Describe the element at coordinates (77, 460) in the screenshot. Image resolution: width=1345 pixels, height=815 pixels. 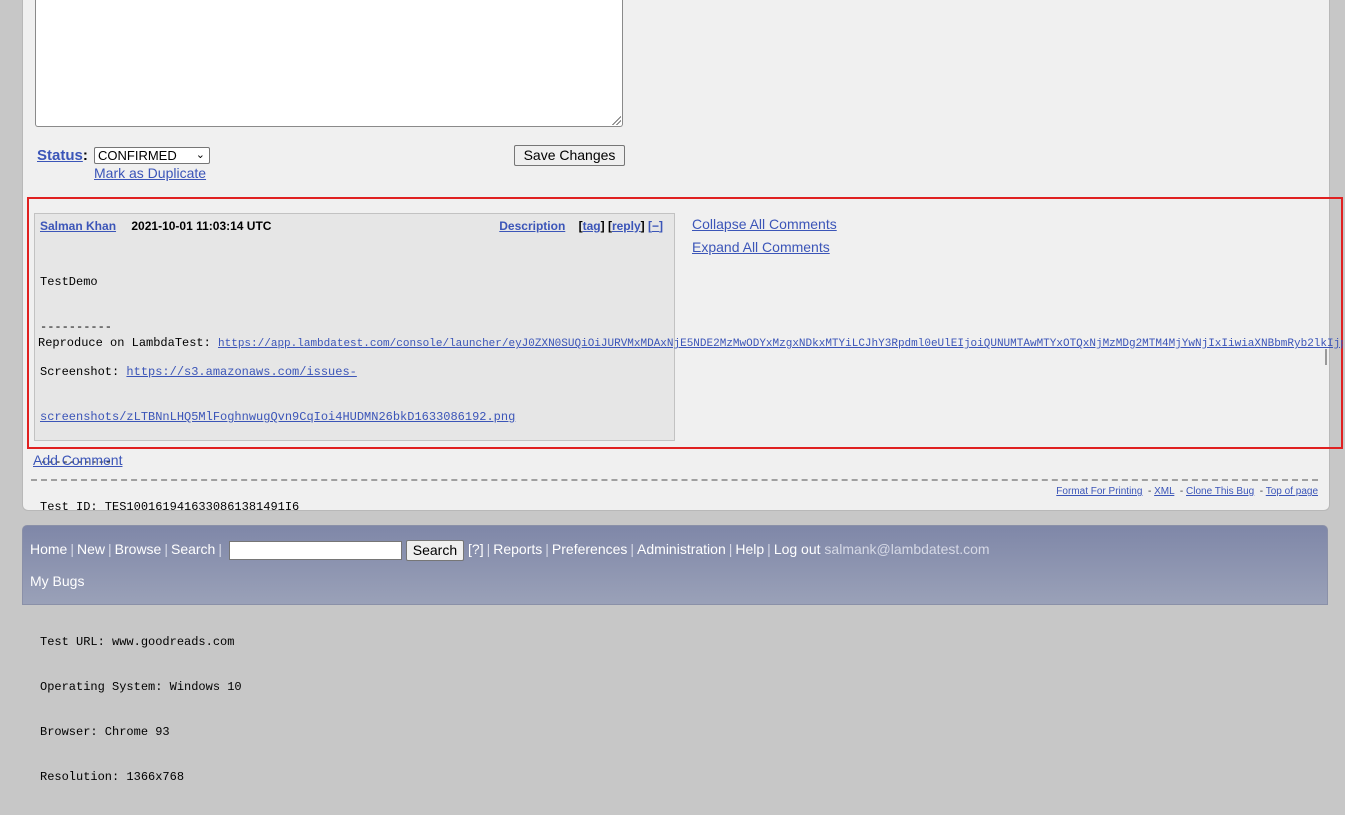
I see `add-comment-link: Add Comment` at that location.